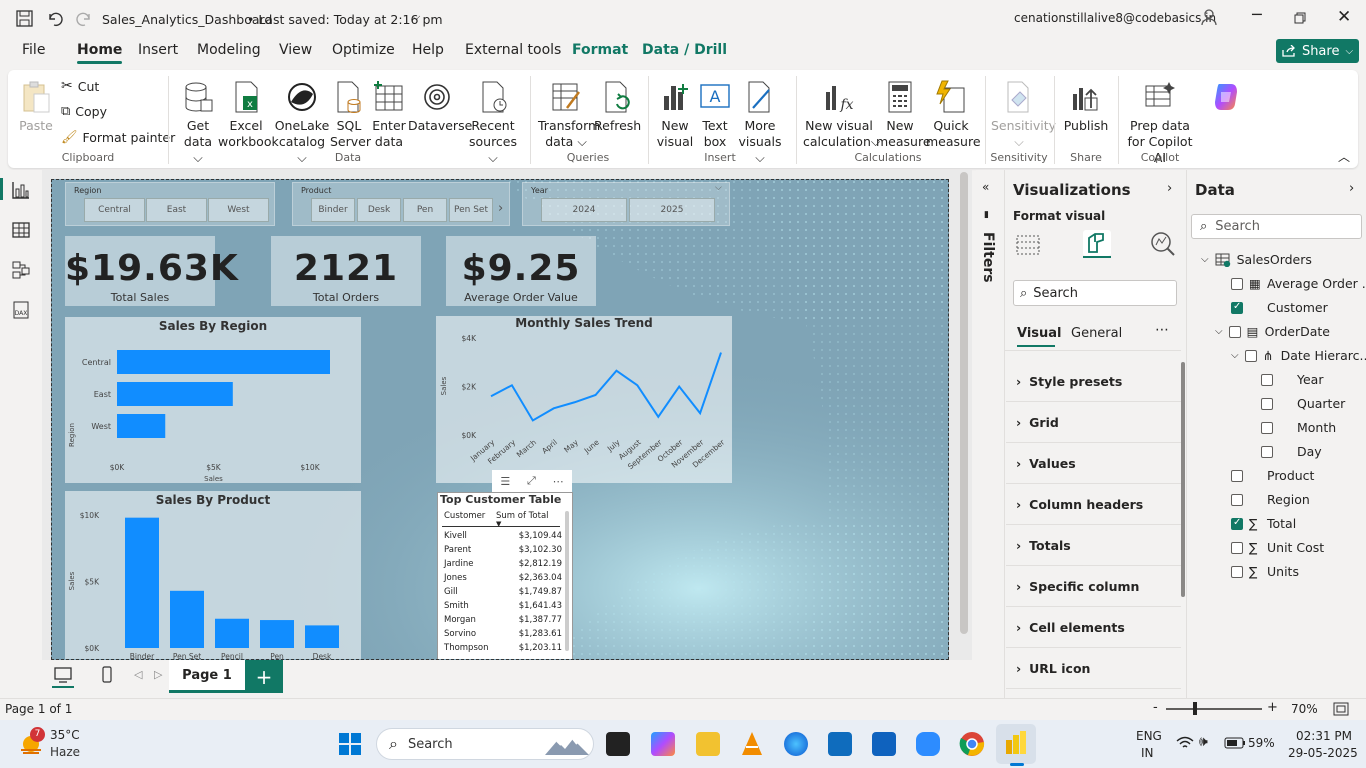  What do you see at coordinates (752, 744) in the screenshot?
I see `vlc-icon` at bounding box center [752, 744].